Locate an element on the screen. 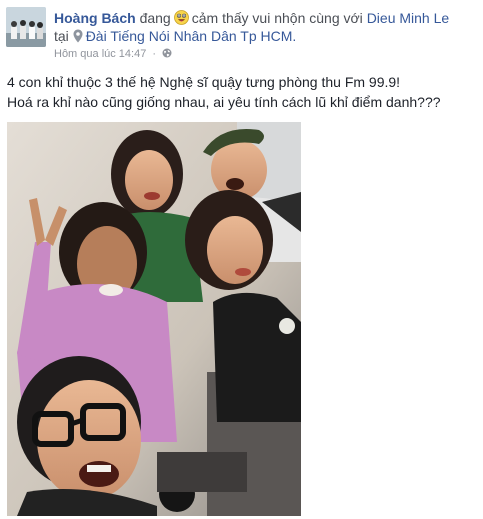 The width and height of the screenshot is (483, 519). post-meta: Hôm qua lúc 14:47 · is located at coordinates (113, 54).